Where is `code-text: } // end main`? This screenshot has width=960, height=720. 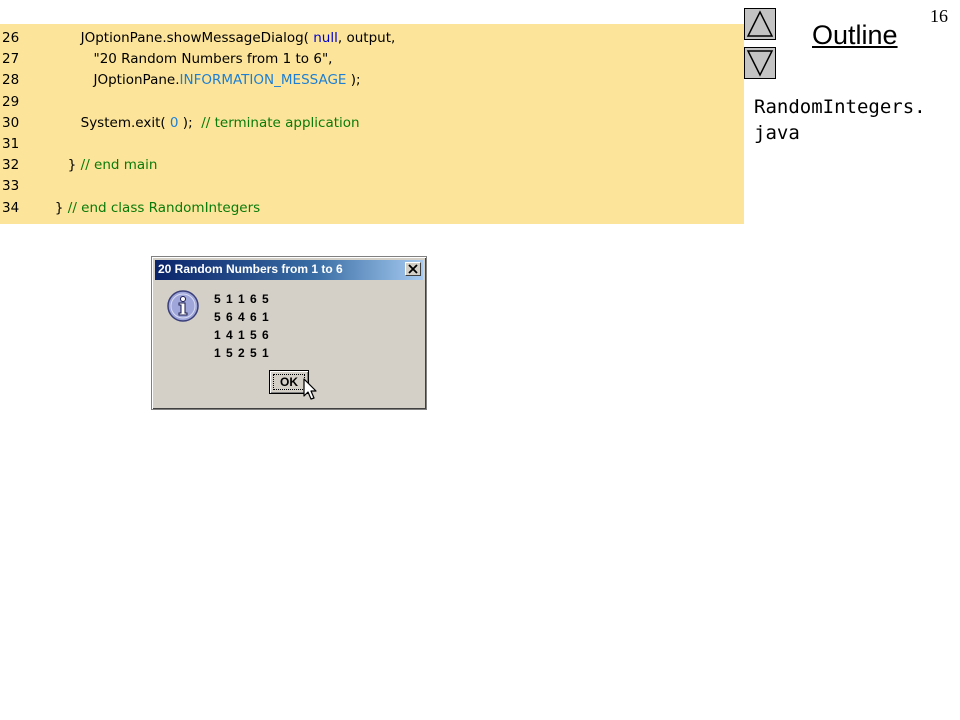
code-text: } // end main is located at coordinates (100, 165).